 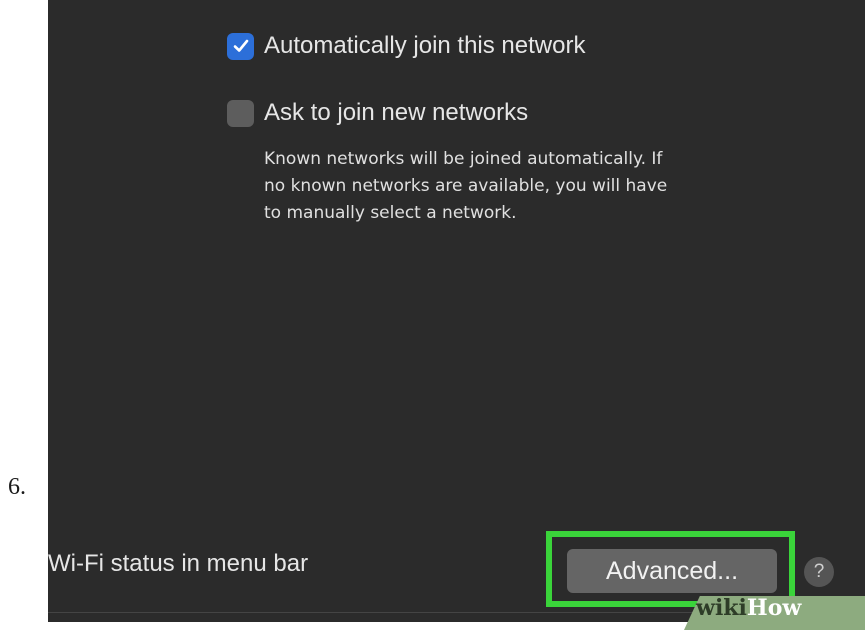 What do you see at coordinates (819, 572) in the screenshot?
I see `help-button: ?` at bounding box center [819, 572].